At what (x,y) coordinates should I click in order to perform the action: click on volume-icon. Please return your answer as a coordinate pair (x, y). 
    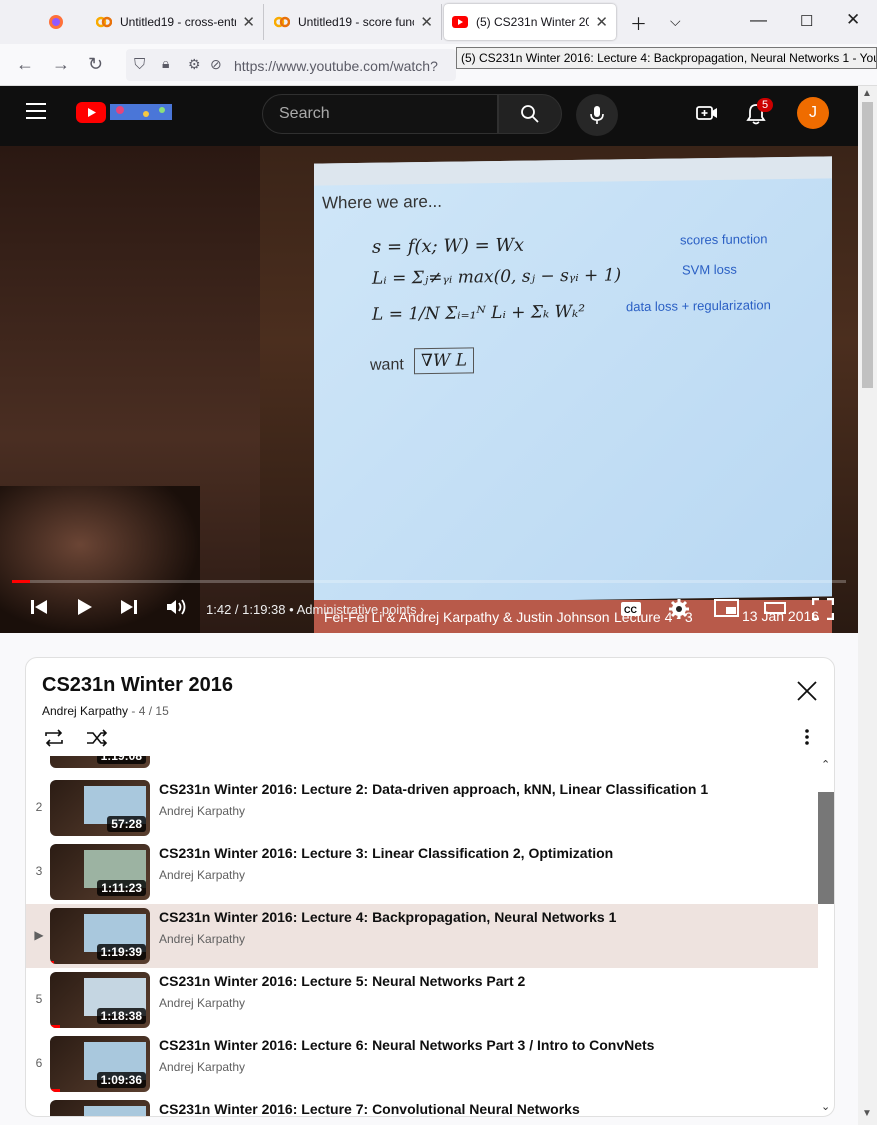
    Looking at the image, I should click on (177, 610).